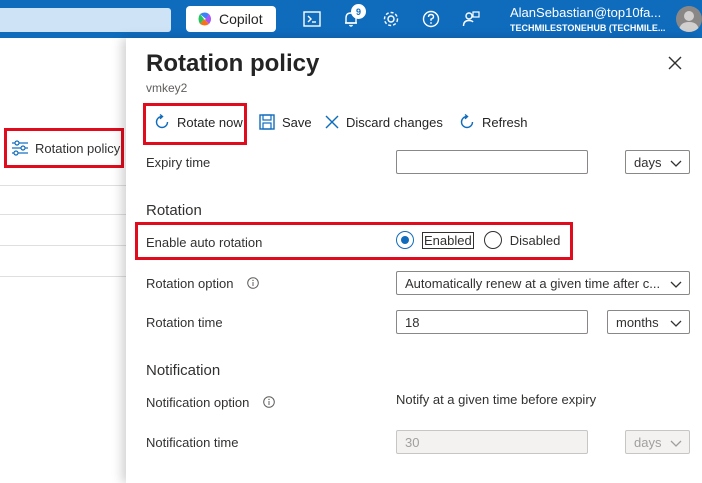 Image resolution: width=702 pixels, height=483 pixels. What do you see at coordinates (394, 122) in the screenshot?
I see `discard-label: Discard changes` at bounding box center [394, 122].